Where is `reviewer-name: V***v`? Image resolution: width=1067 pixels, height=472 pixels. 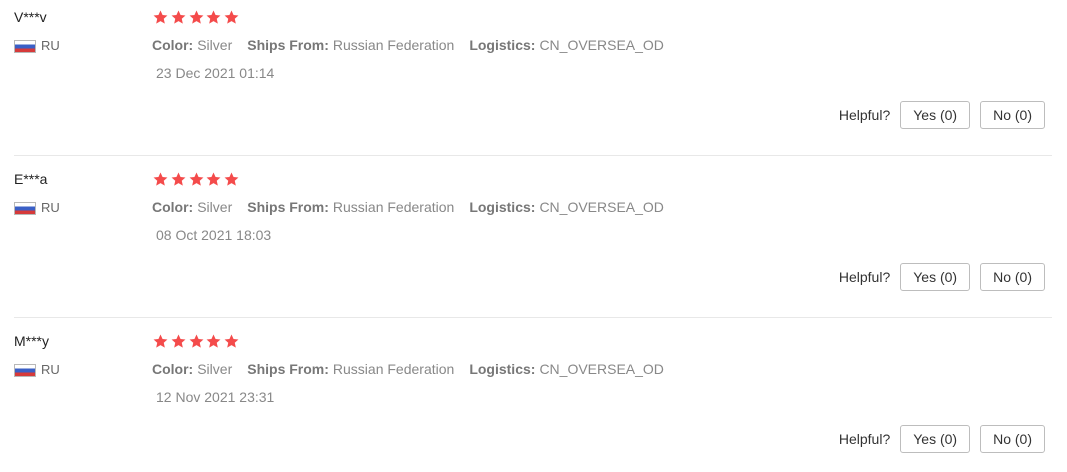 reviewer-name: V***v is located at coordinates (30, 17).